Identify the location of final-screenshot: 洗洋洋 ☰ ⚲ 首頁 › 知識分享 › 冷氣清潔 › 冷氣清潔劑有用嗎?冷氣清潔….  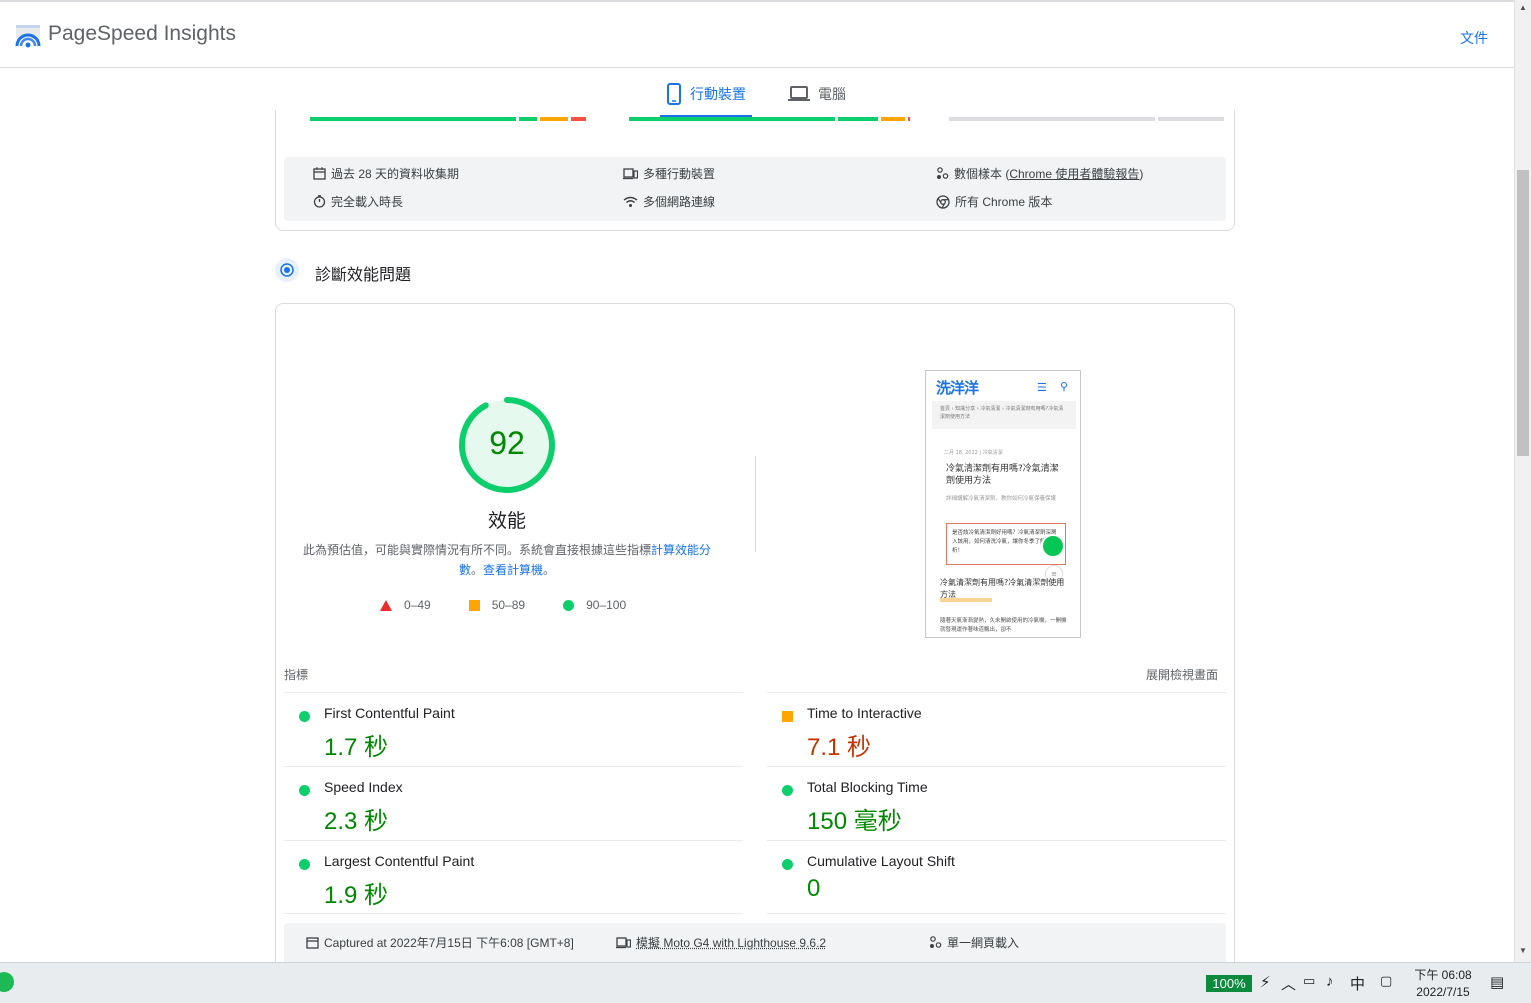
(1003, 504).